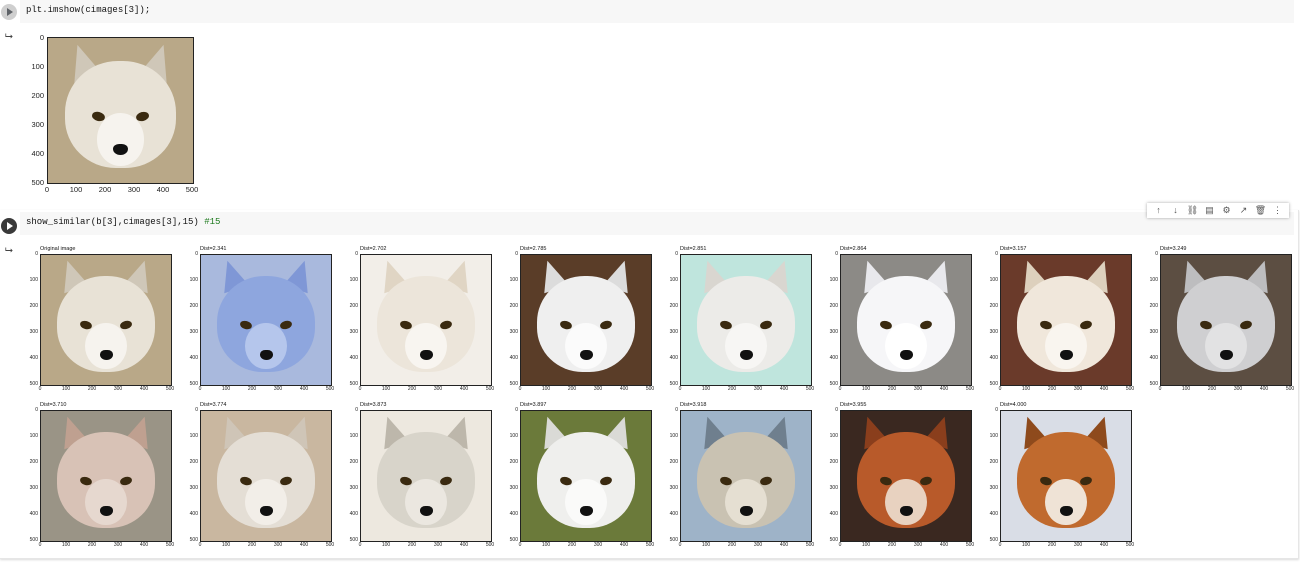 The height and width of the screenshot is (563, 1300). I want to click on delete-icon: 🗑, so click(1261, 210).